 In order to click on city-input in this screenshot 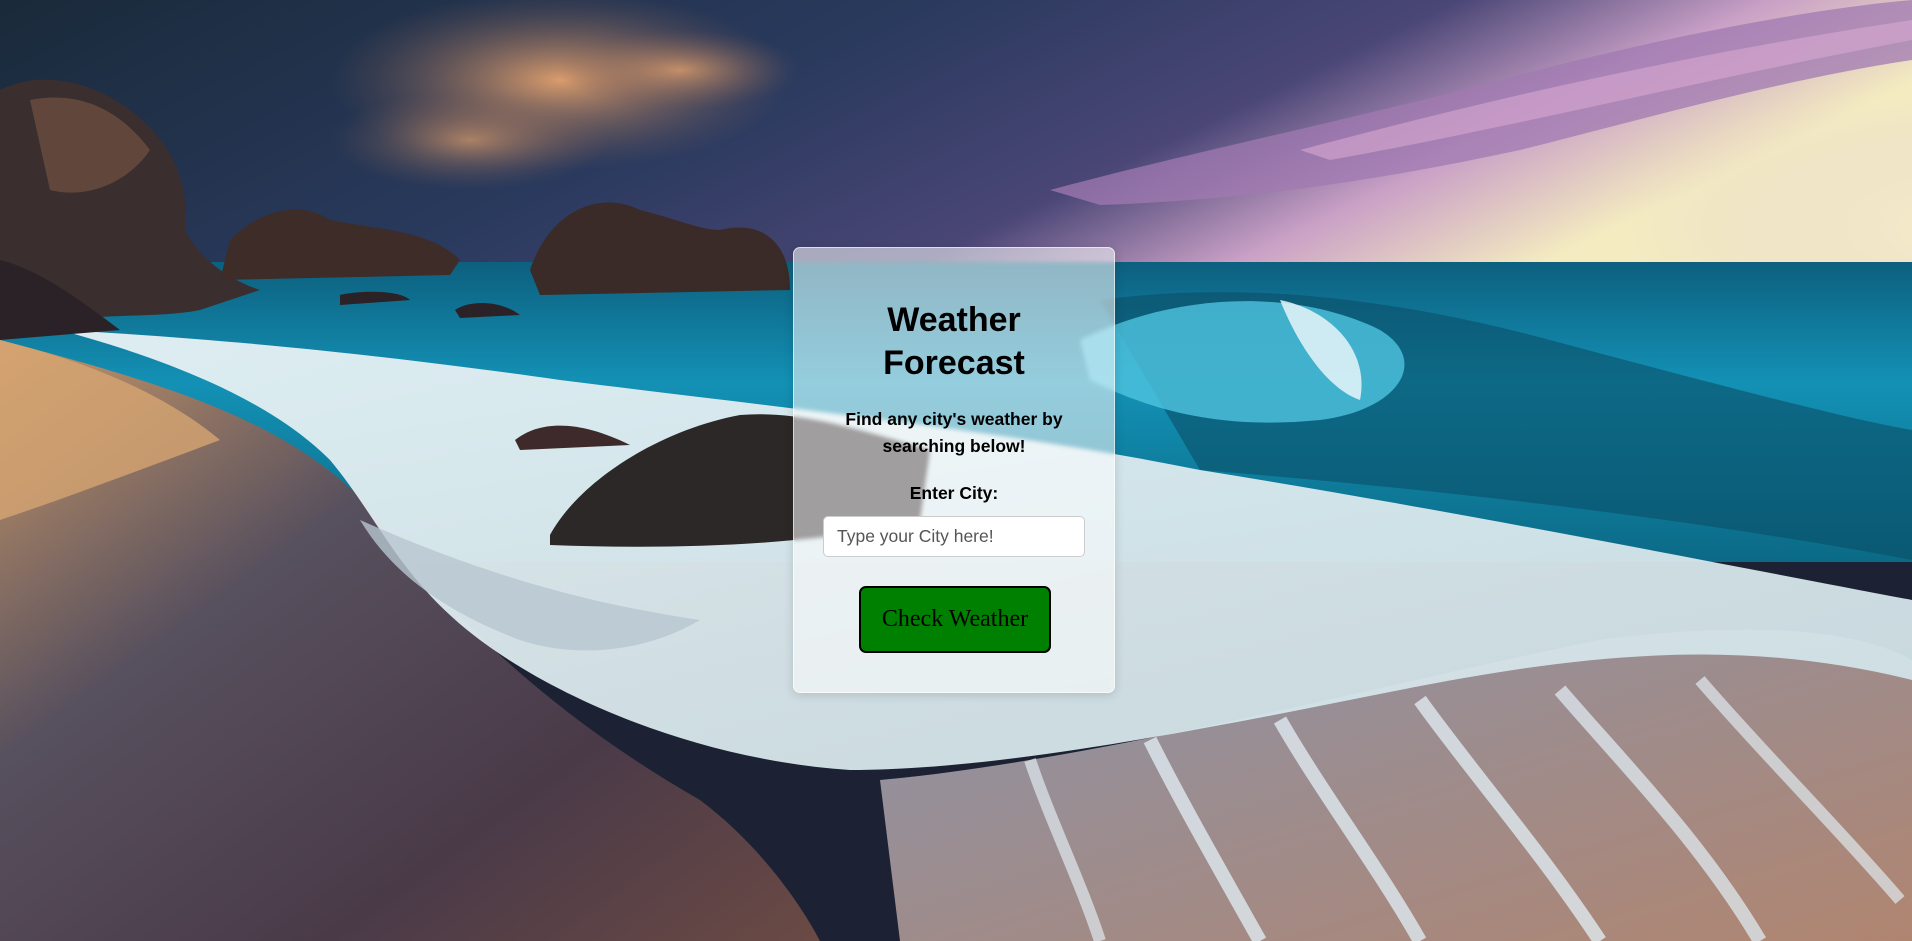, I will do `click(954, 536)`.